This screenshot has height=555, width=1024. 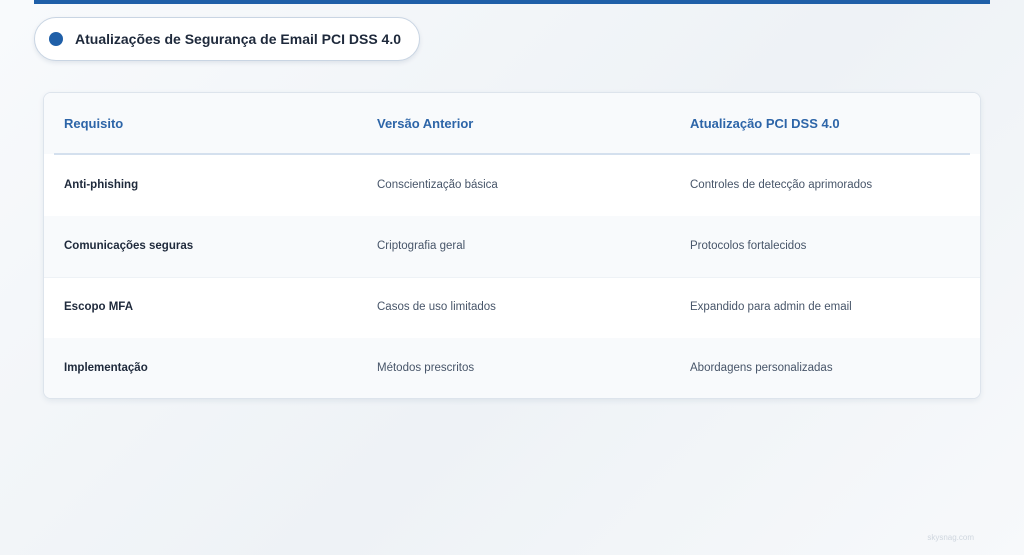 What do you see at coordinates (950, 537) in the screenshot?
I see `watermark: skysnag.com` at bounding box center [950, 537].